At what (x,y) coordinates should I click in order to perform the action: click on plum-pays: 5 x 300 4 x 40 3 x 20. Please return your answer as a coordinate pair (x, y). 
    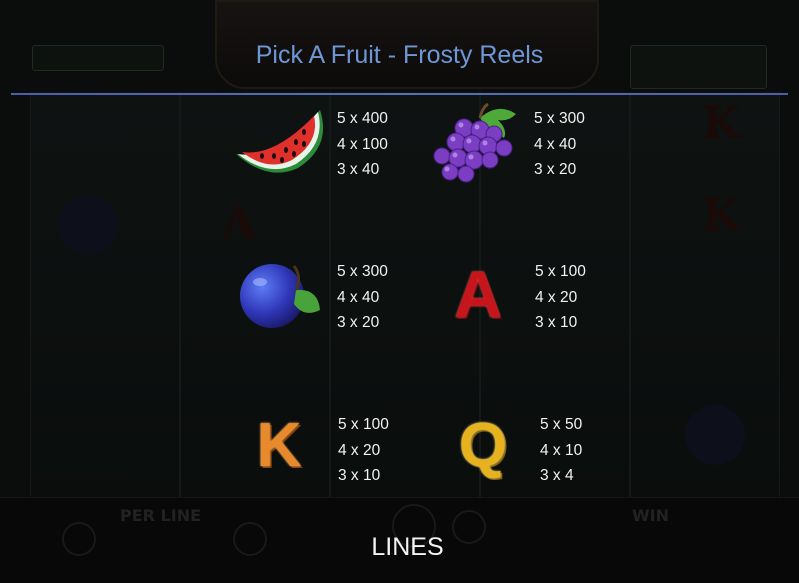
    Looking at the image, I should click on (362, 297).